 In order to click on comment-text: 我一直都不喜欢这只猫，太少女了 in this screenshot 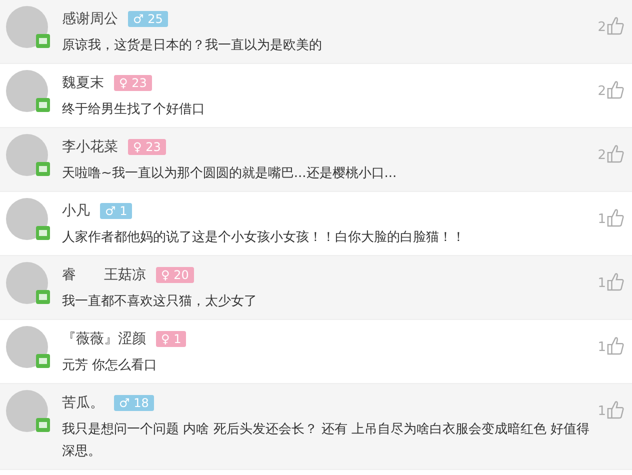, I will do `click(160, 302)`.